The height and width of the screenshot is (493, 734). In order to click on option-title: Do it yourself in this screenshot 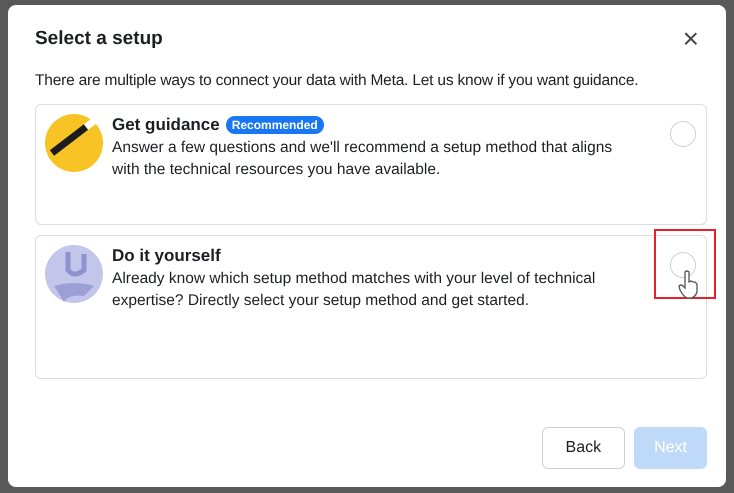, I will do `click(166, 256)`.